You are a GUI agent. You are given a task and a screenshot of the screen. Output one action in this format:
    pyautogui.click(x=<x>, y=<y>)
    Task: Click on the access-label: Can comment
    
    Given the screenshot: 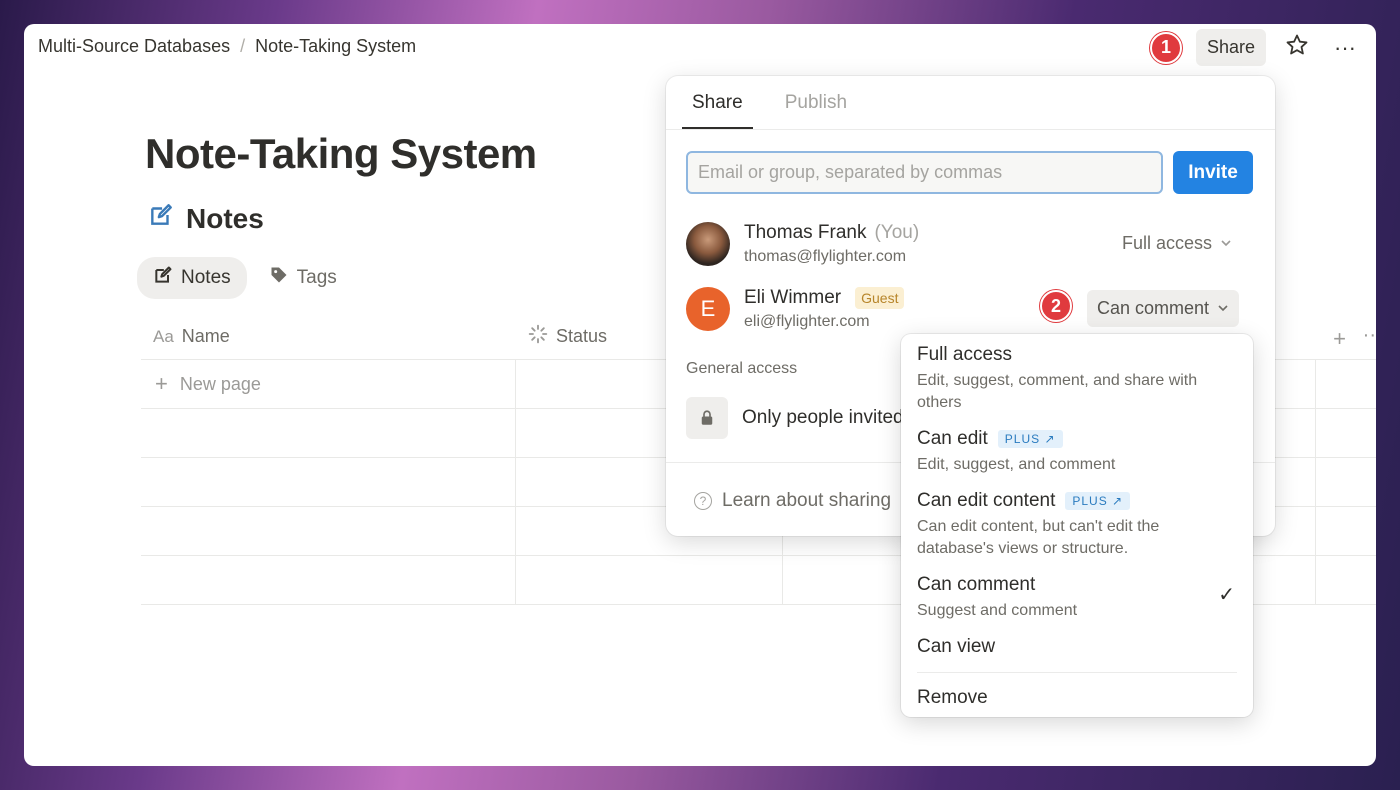 What is the action you would take?
    pyautogui.click(x=1153, y=308)
    